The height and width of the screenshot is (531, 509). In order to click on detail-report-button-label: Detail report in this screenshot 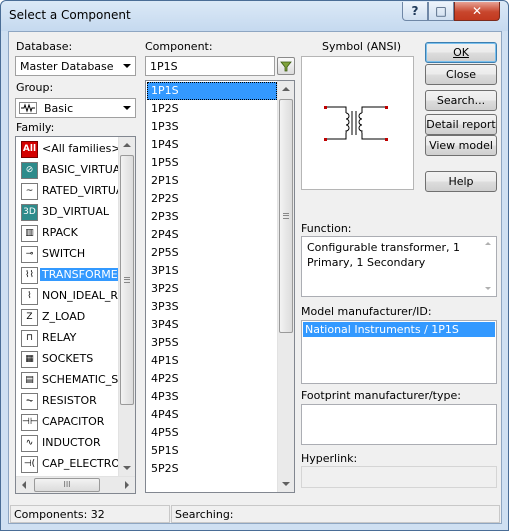, I will do `click(461, 124)`.